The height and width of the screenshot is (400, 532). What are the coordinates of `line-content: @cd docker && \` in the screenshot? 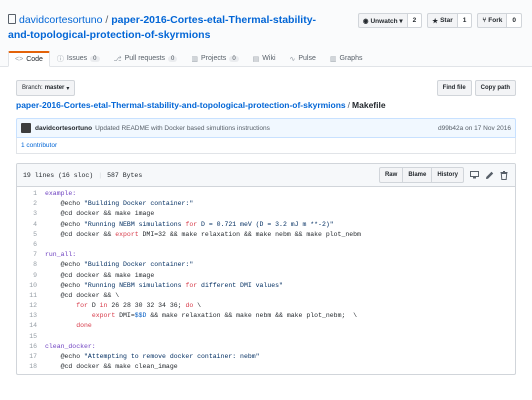 It's located at (82, 295).